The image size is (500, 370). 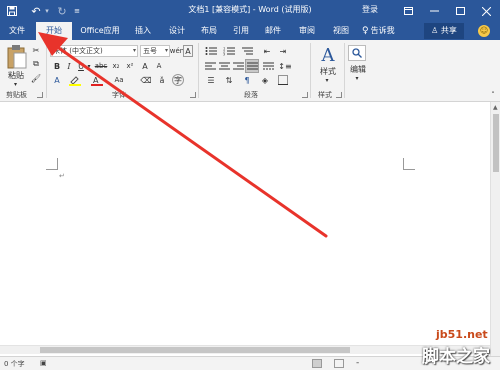 I want to click on styles-button: 样式, so click(x=328, y=71).